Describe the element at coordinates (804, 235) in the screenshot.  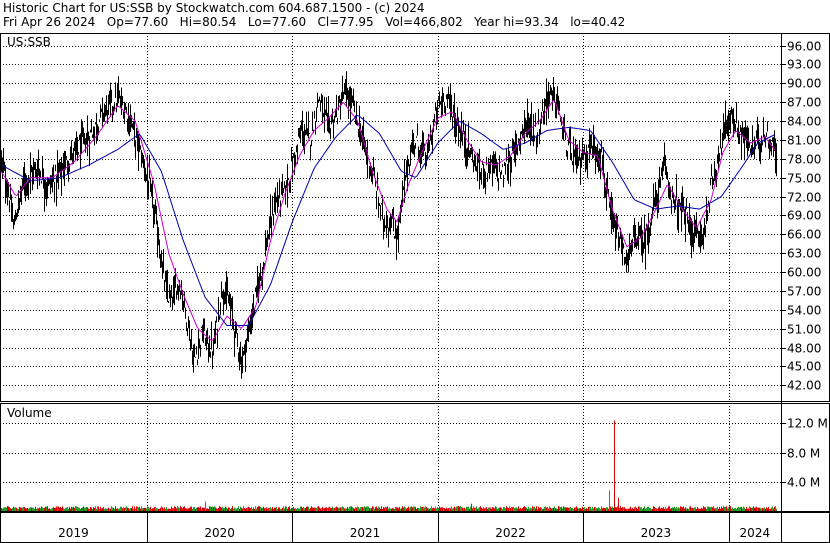
I see `price-tick-label: 66.00` at that location.